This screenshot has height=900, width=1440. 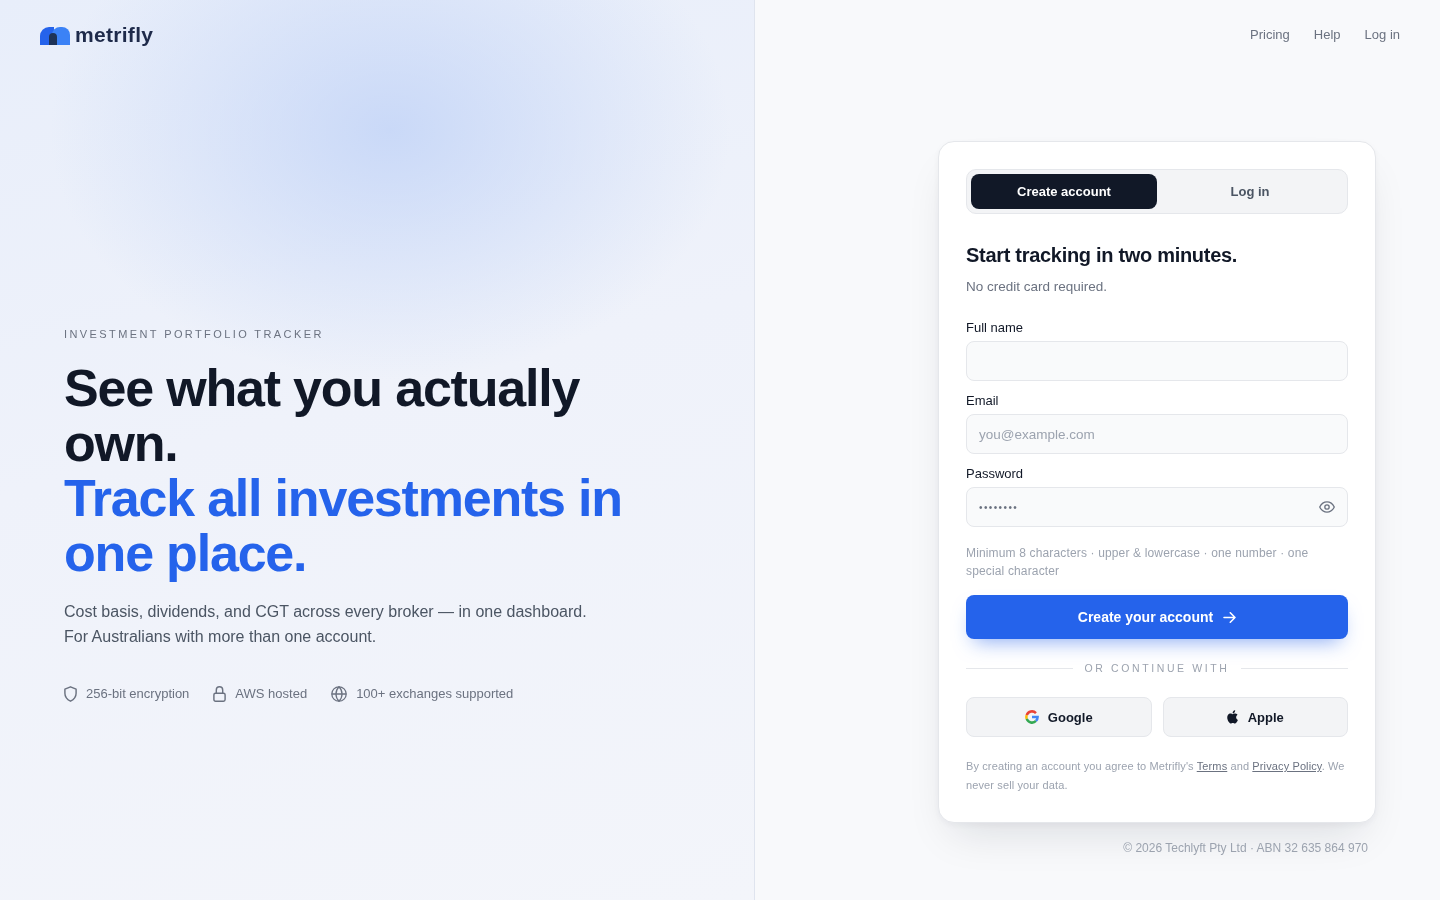 I want to click on social-login-button: Google, so click(x=1059, y=717).